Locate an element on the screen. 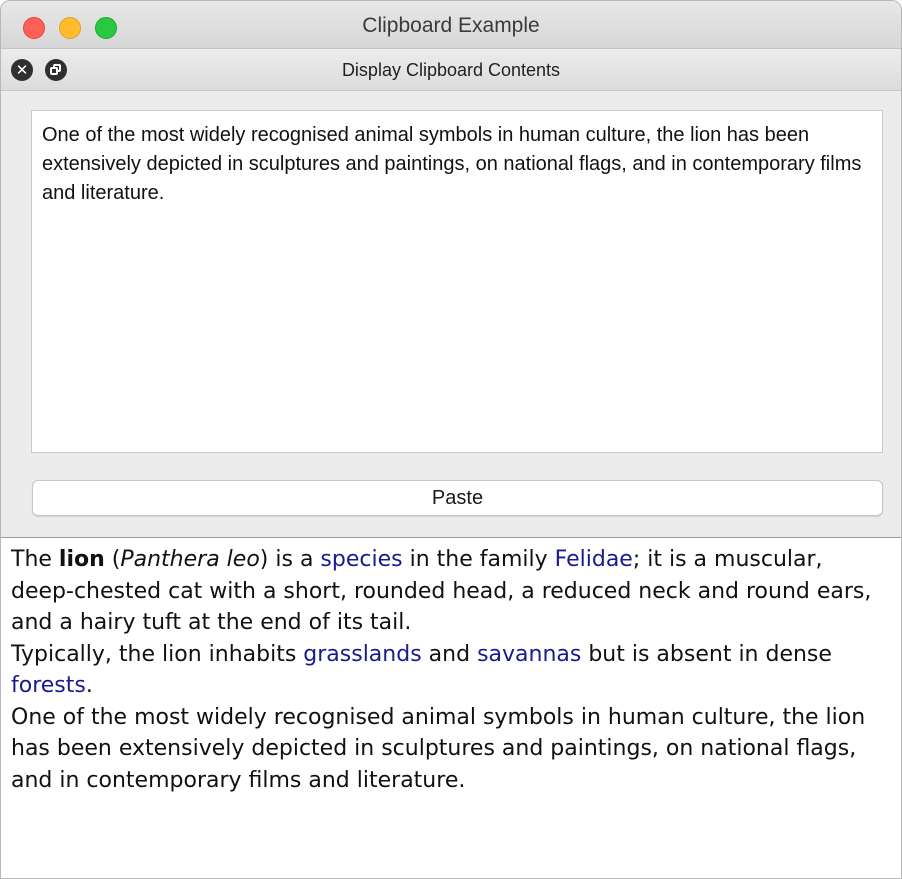 The image size is (902, 879). link-species: species is located at coordinates (361, 559).